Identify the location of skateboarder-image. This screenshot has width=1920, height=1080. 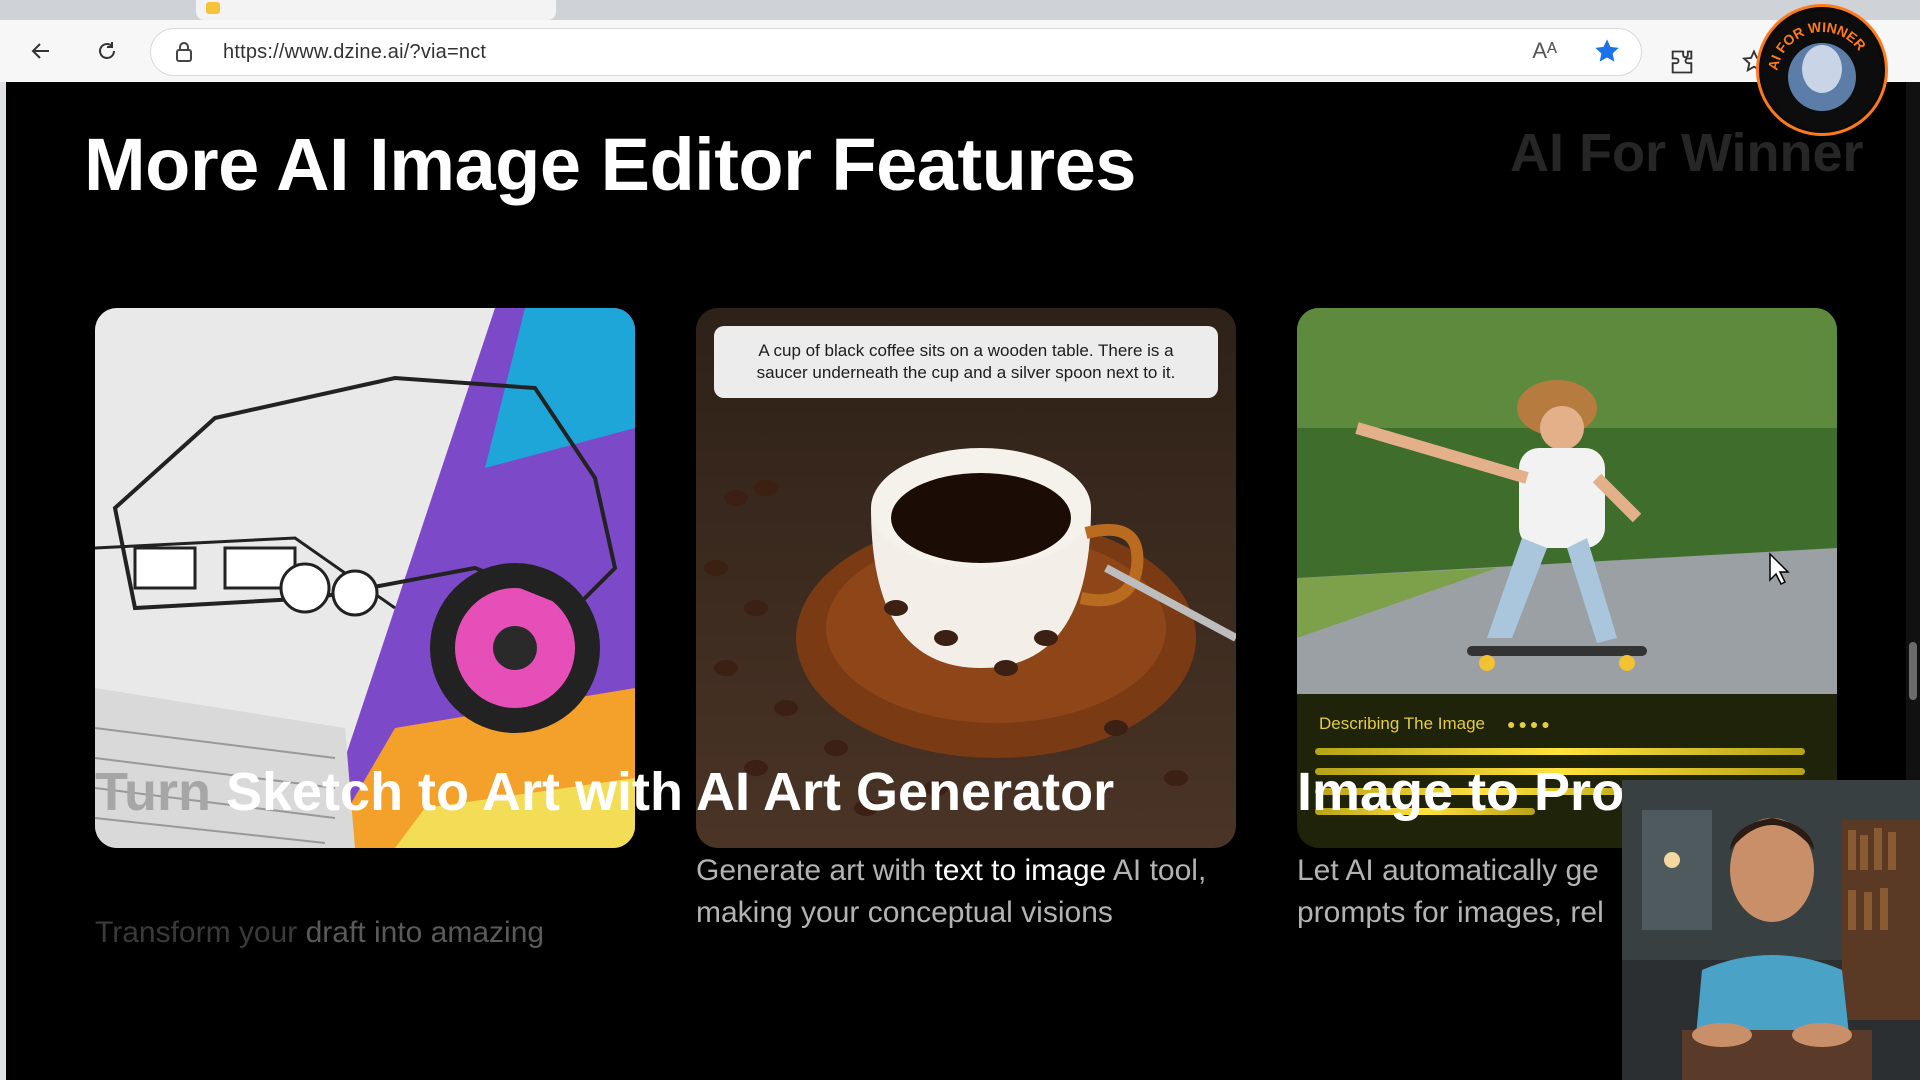
(1567, 501).